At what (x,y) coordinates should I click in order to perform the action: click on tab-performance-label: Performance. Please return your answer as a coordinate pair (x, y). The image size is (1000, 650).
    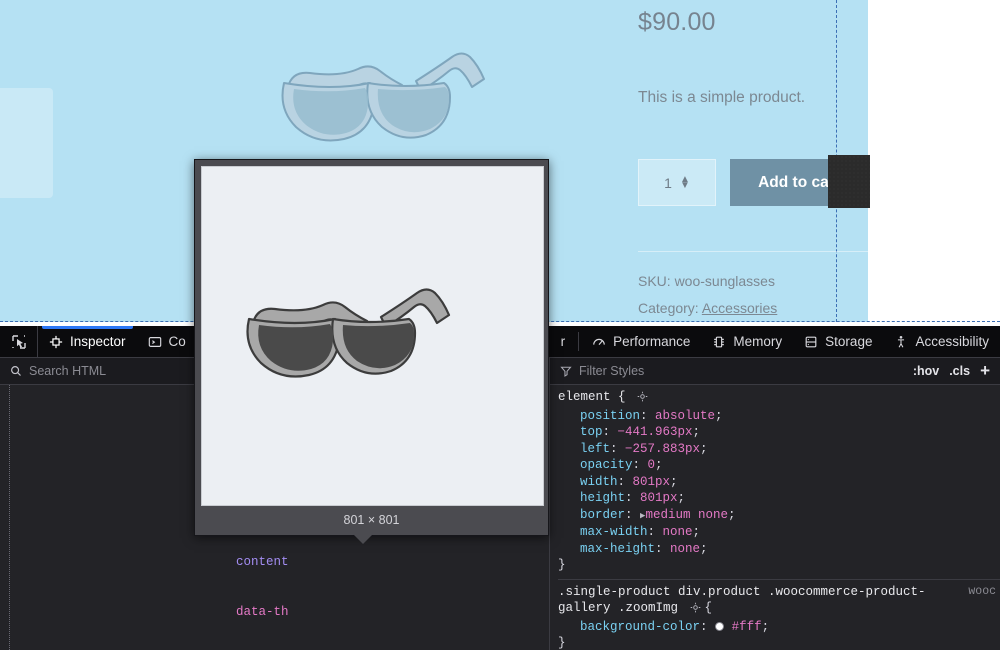
    Looking at the image, I should click on (652, 341).